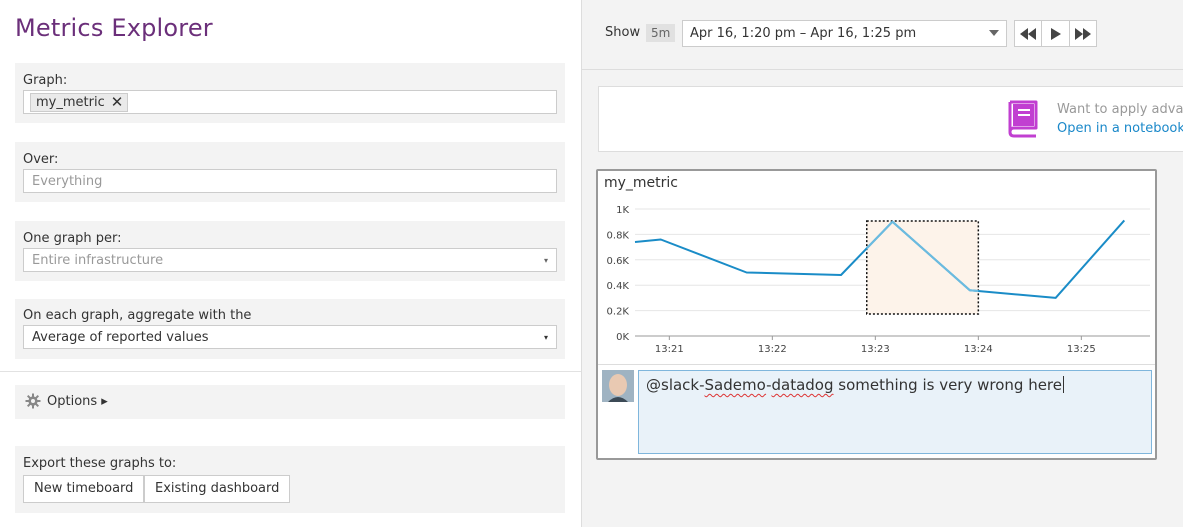 The image size is (1183, 527). Describe the element at coordinates (67, 181) in the screenshot. I see `over-placeholder: Everything` at that location.